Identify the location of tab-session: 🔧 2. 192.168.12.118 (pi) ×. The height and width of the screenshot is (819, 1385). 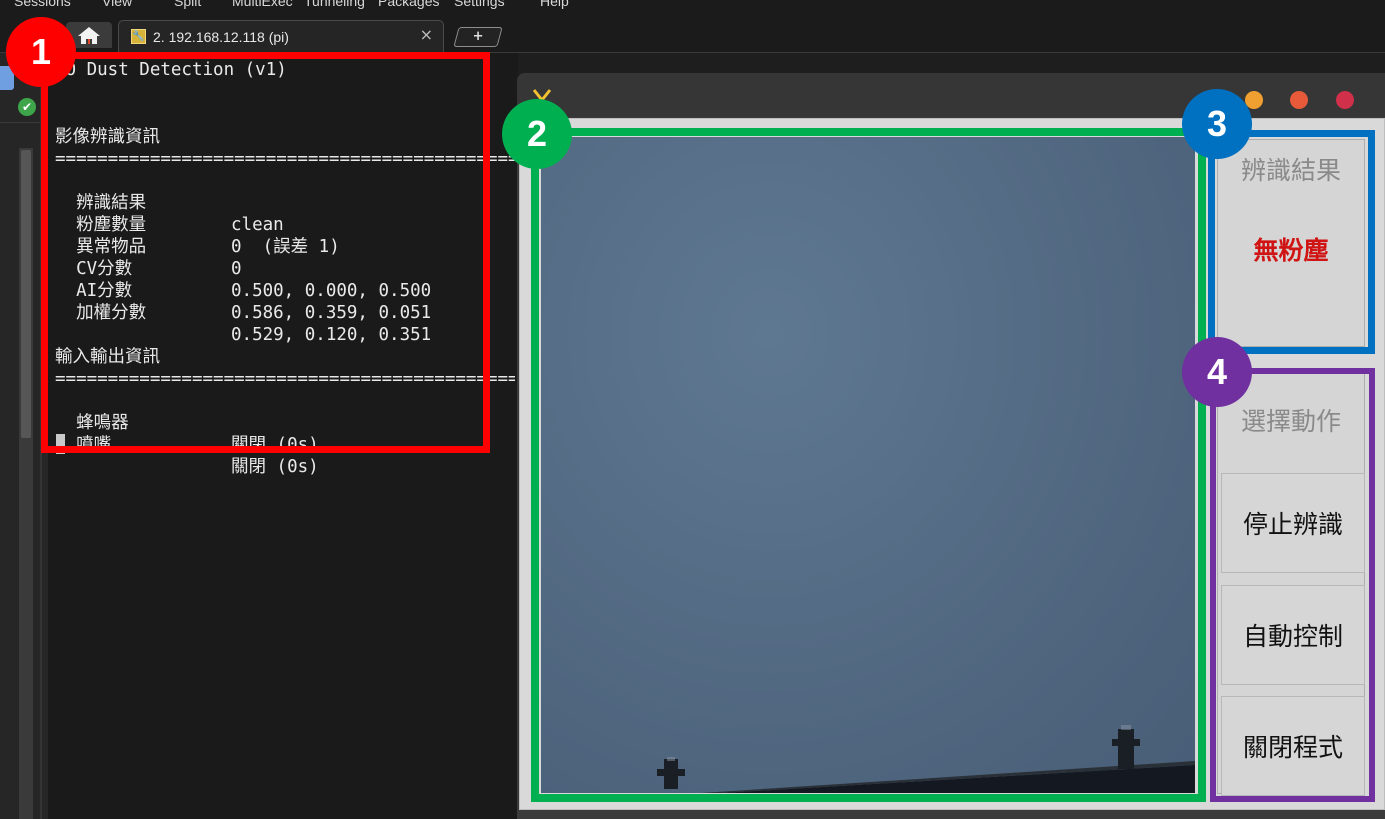
(281, 36).